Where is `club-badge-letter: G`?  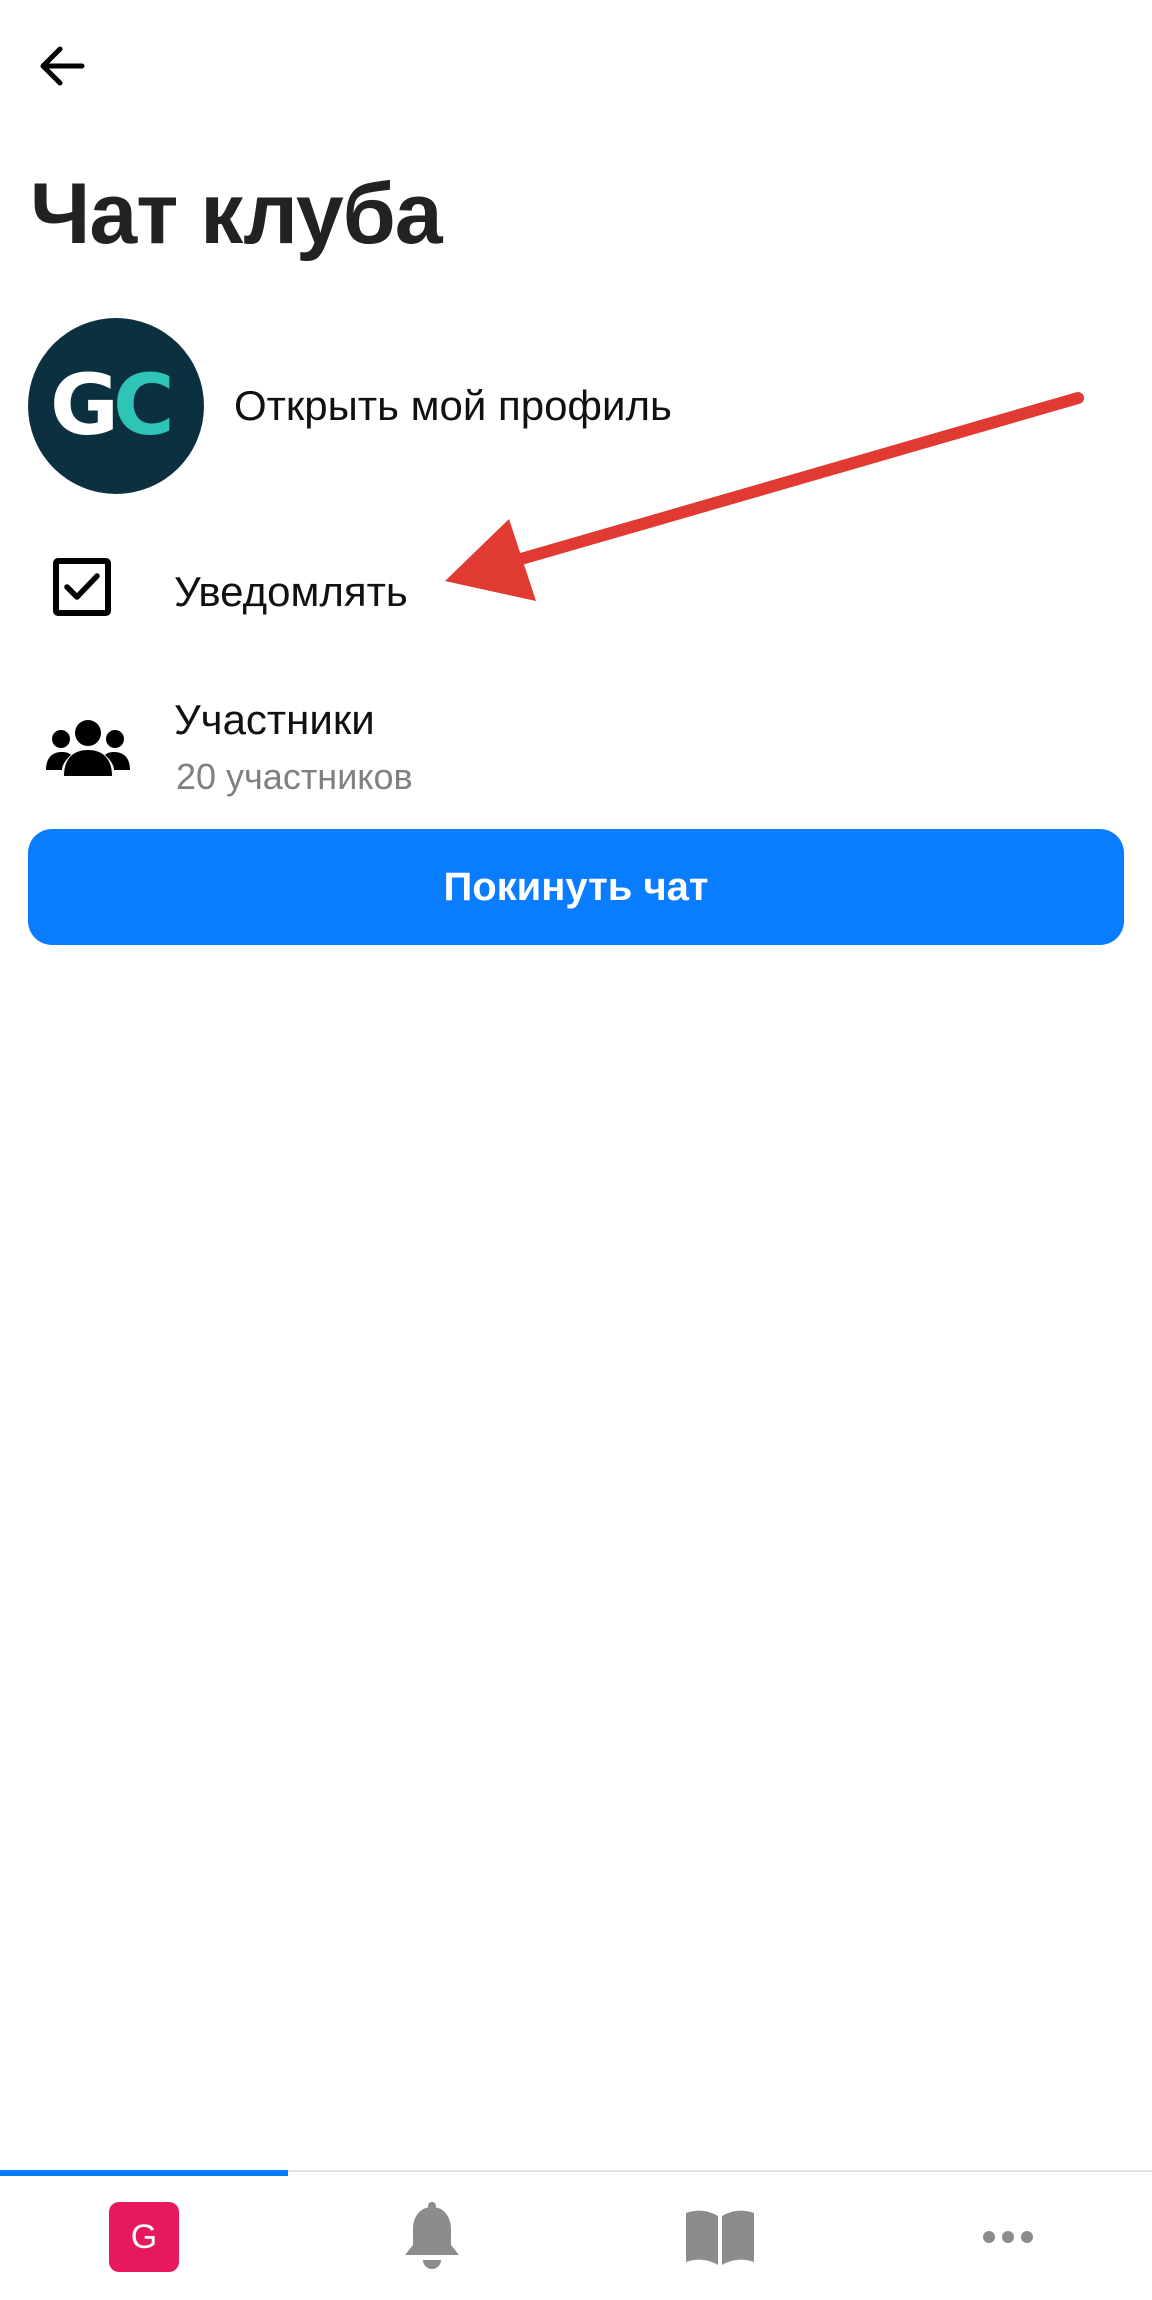
club-badge-letter: G is located at coordinates (144, 2236).